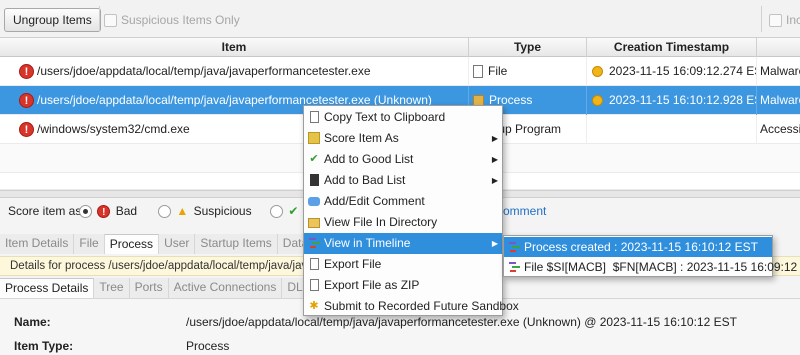  What do you see at coordinates (314, 223) in the screenshot?
I see `folder-icon` at bounding box center [314, 223].